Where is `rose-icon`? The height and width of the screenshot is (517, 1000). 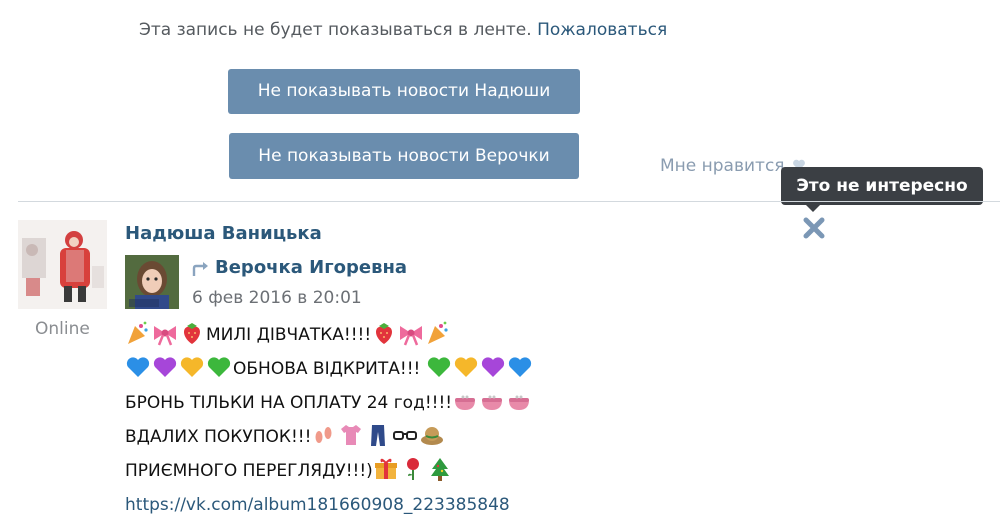
rose-icon is located at coordinates (412, 469).